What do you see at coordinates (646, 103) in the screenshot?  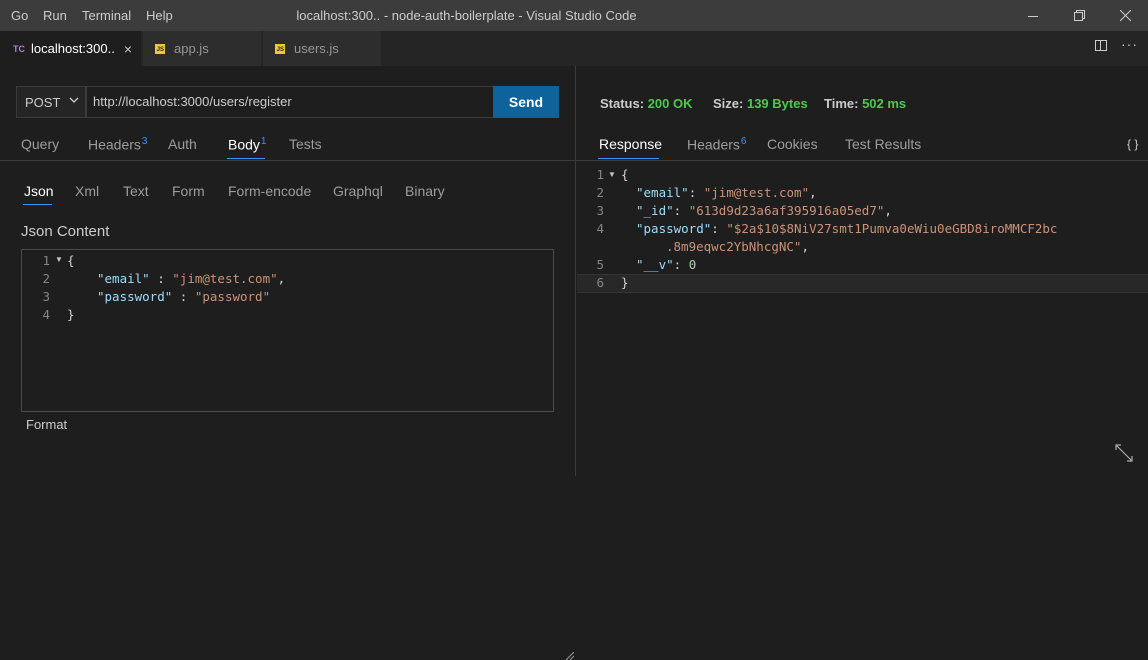 I see `status-info: Status: 200 OK` at bounding box center [646, 103].